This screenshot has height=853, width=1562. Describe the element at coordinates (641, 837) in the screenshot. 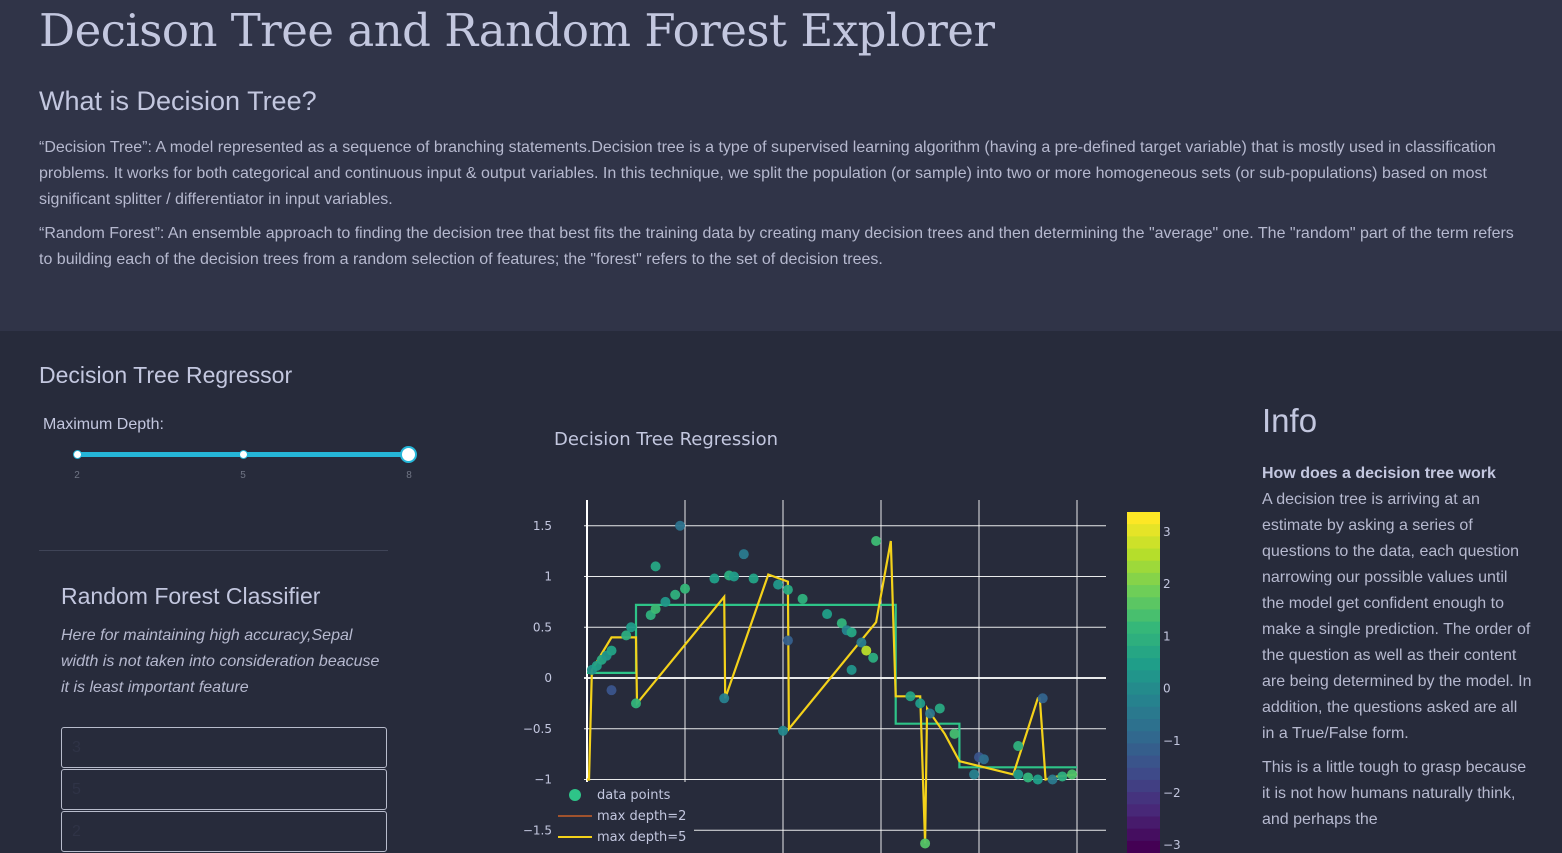

I see `legend-label: max depth=5` at that location.